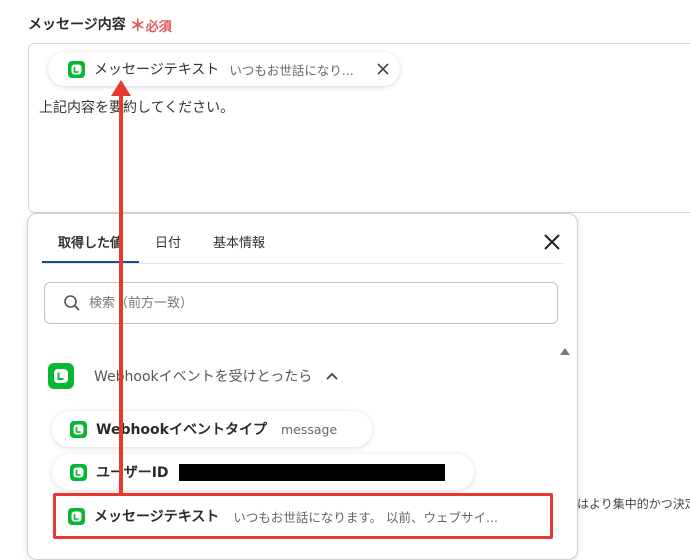 This screenshot has height=560, width=690. What do you see at coordinates (121, 88) in the screenshot?
I see `annotation-arrow-head` at bounding box center [121, 88].